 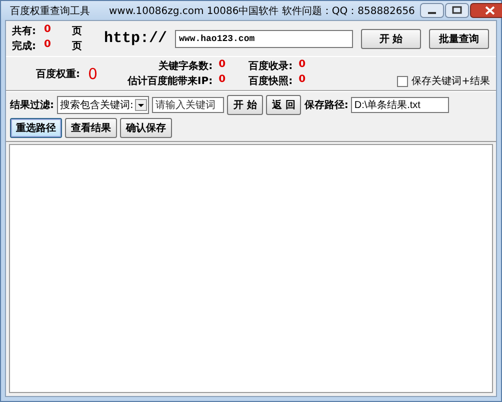 What do you see at coordinates (91, 128) in the screenshot?
I see `path-button: 查看结果` at bounding box center [91, 128].